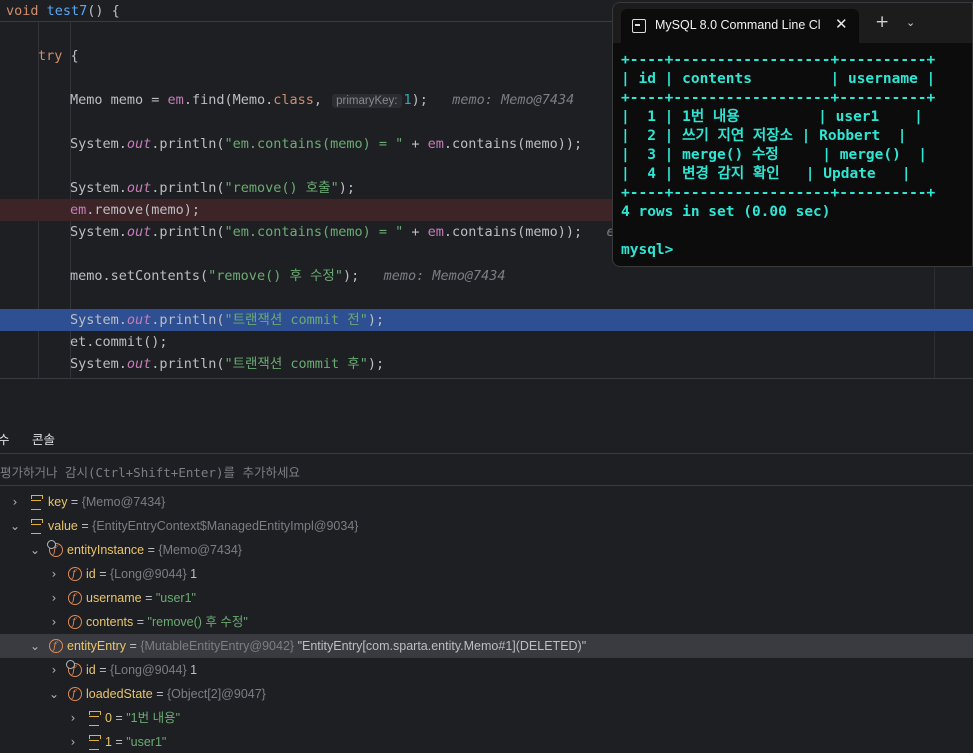 The image size is (973, 753). Describe the element at coordinates (639, 26) in the screenshot. I see `terminal-icon` at that location.